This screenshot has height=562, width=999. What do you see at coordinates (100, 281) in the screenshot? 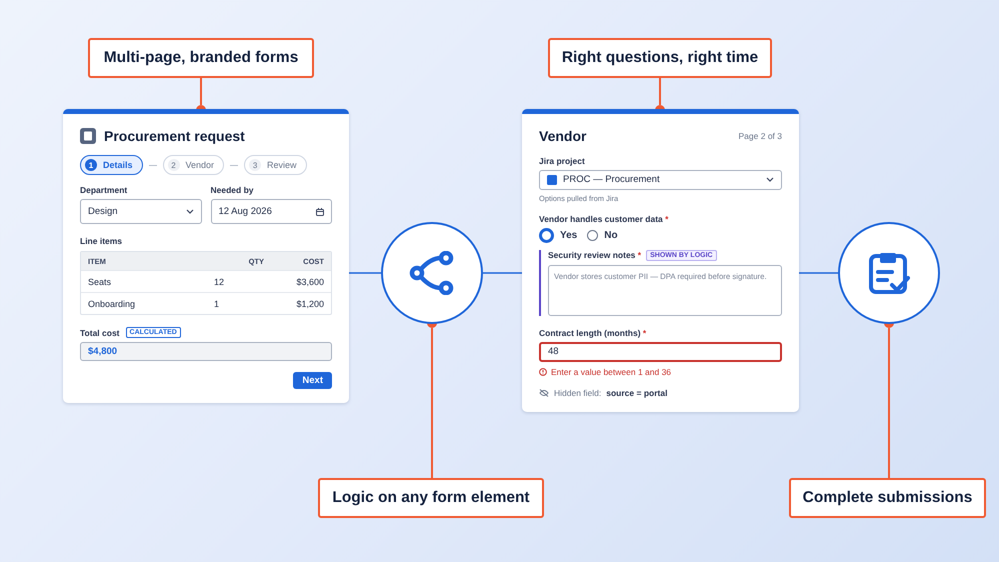
I see `table-cell-text: Seats` at bounding box center [100, 281].